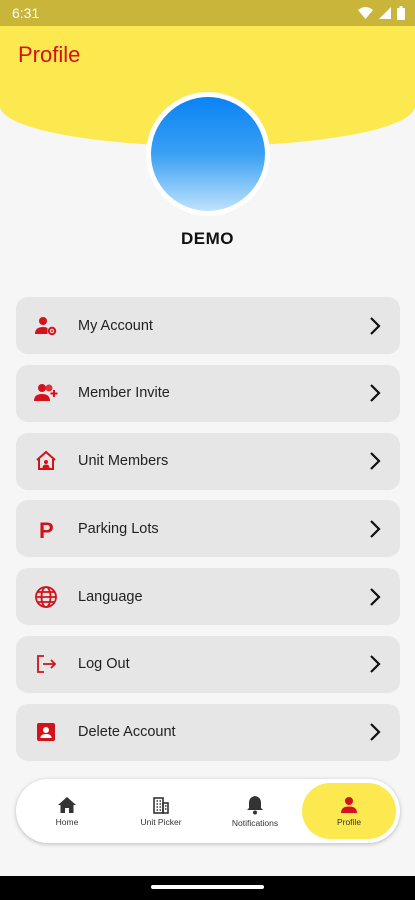 The image size is (415, 900). What do you see at coordinates (207, 13) in the screenshot?
I see `status-bar: 6:31` at bounding box center [207, 13].